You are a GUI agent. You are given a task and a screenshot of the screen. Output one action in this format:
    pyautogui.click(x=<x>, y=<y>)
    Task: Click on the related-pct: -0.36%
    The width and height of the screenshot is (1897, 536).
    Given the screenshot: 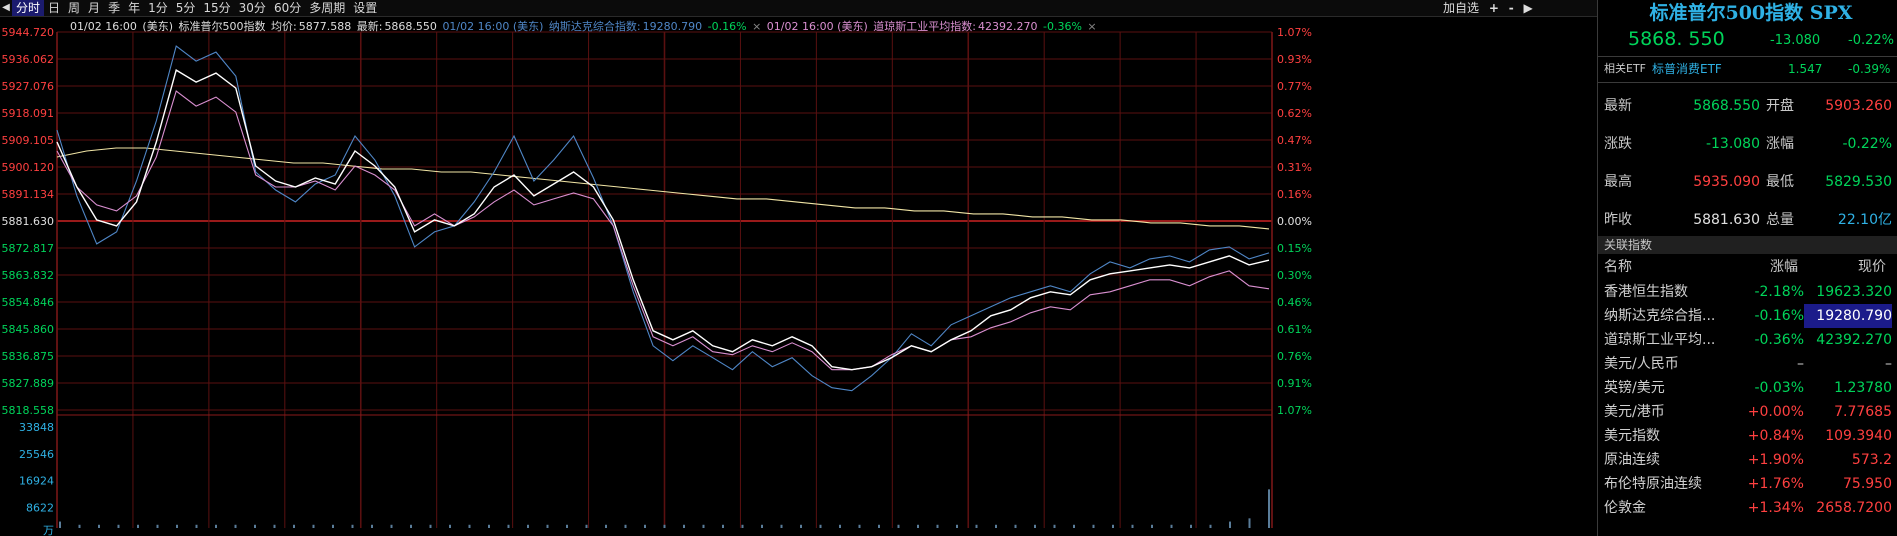 What is the action you would take?
    pyautogui.click(x=1779, y=340)
    